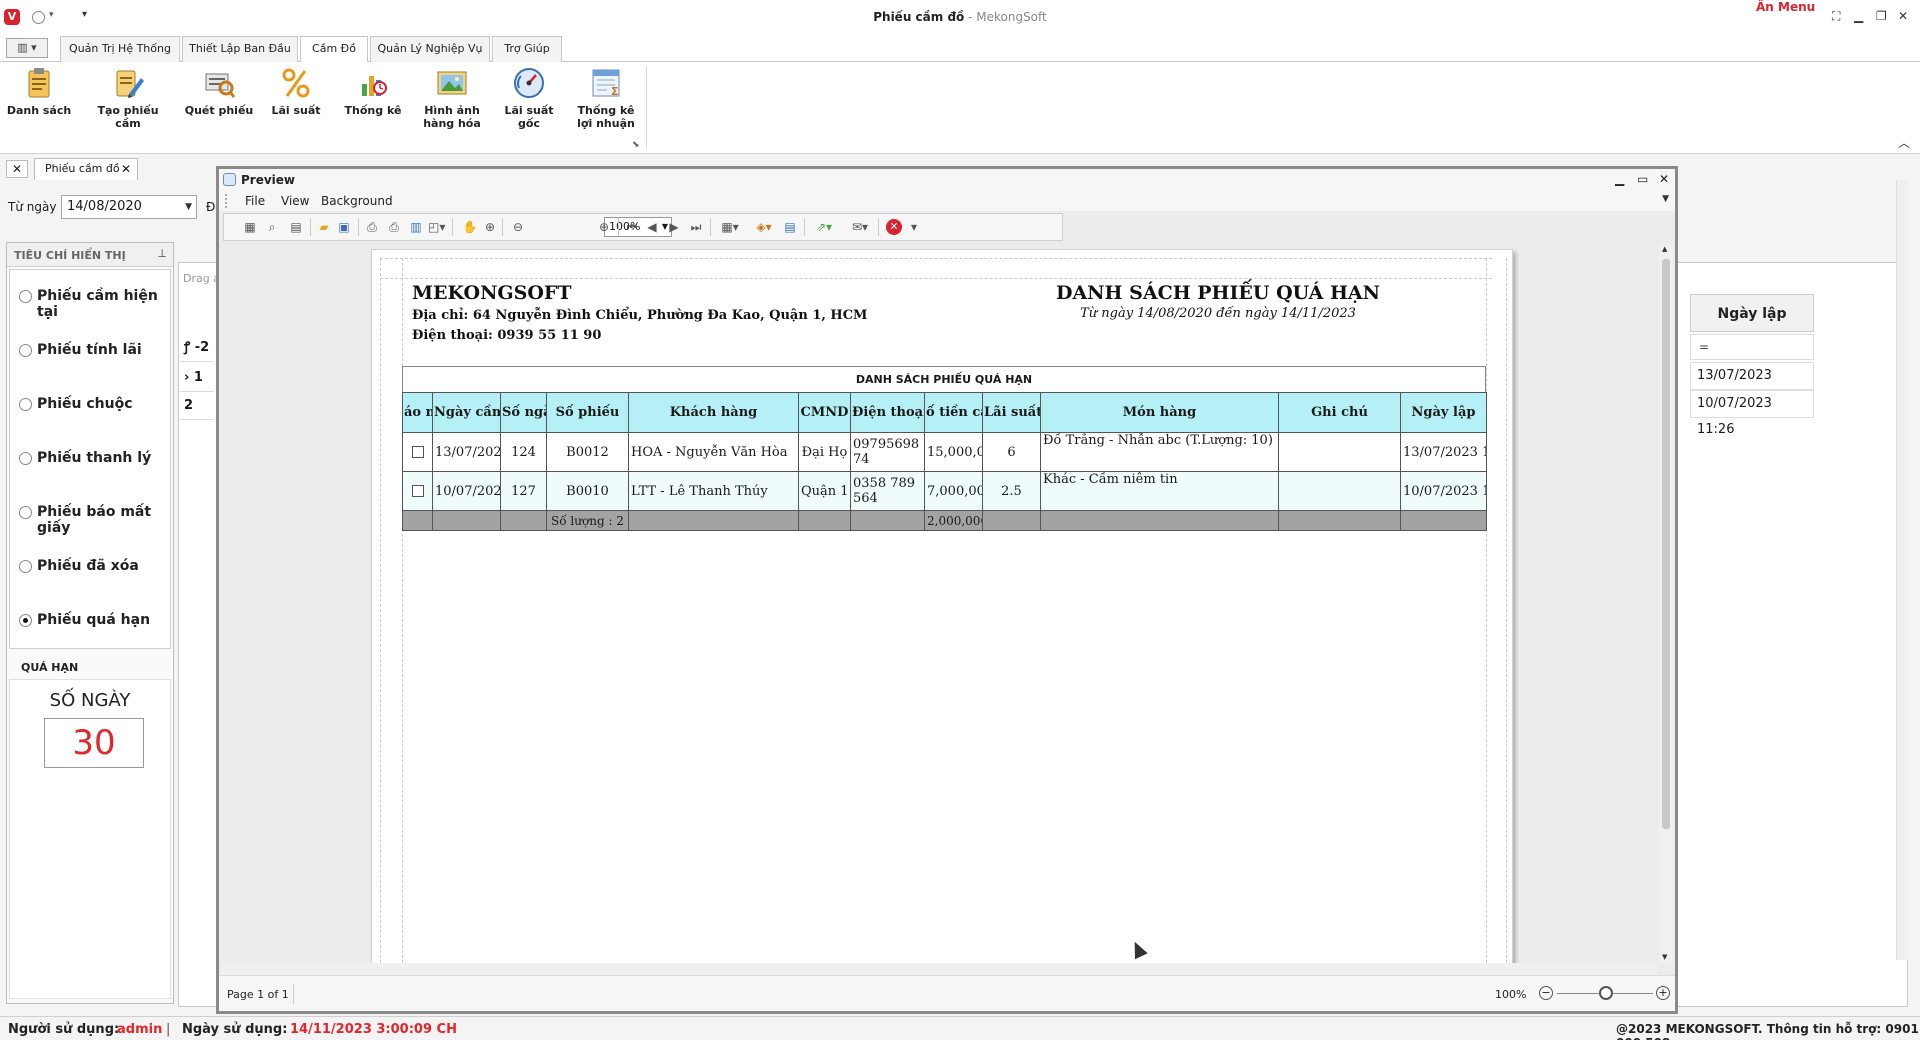 Image resolution: width=1920 pixels, height=1040 pixels. What do you see at coordinates (296, 91) in the screenshot?
I see `ribbon-lai-suat-button: Lãi suất` at bounding box center [296, 91].